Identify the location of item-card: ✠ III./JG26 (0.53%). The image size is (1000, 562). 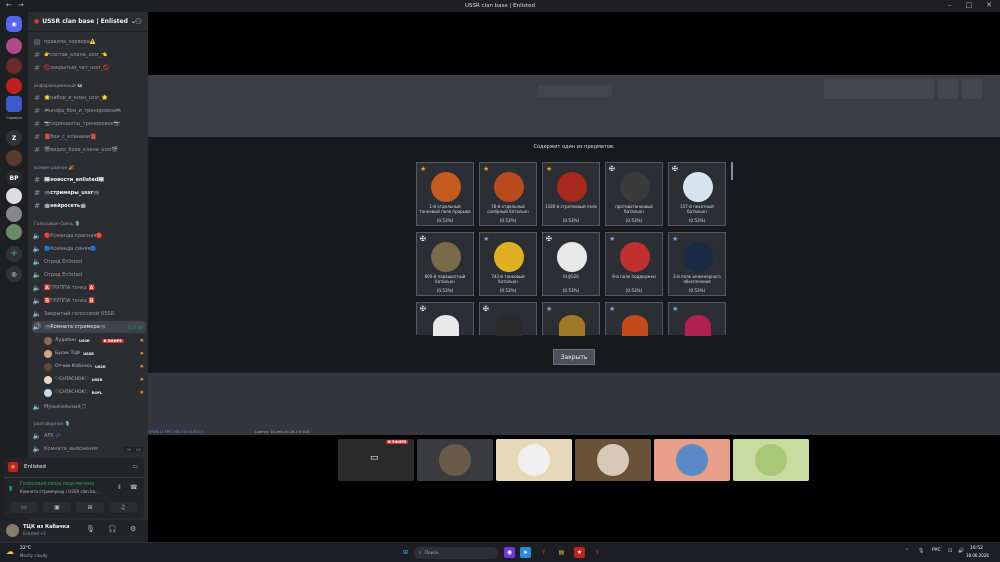
(571, 264).